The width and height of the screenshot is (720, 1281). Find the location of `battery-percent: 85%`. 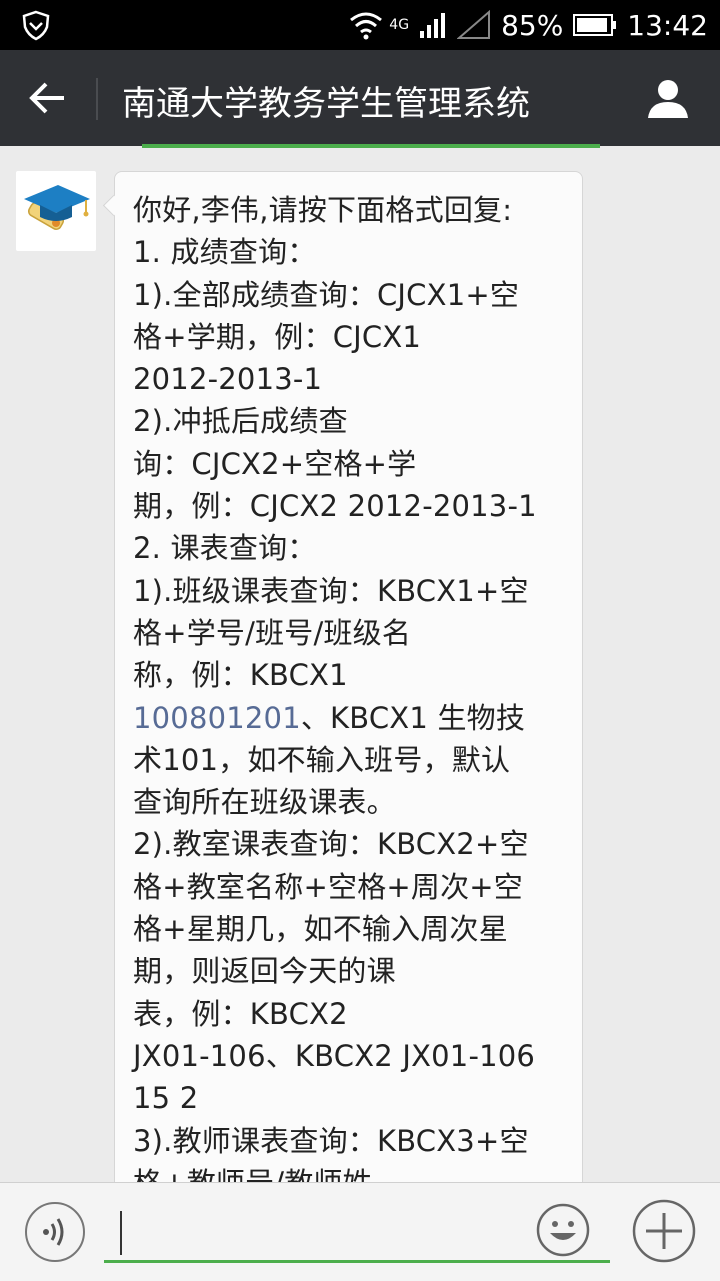

battery-percent: 85% is located at coordinates (532, 25).